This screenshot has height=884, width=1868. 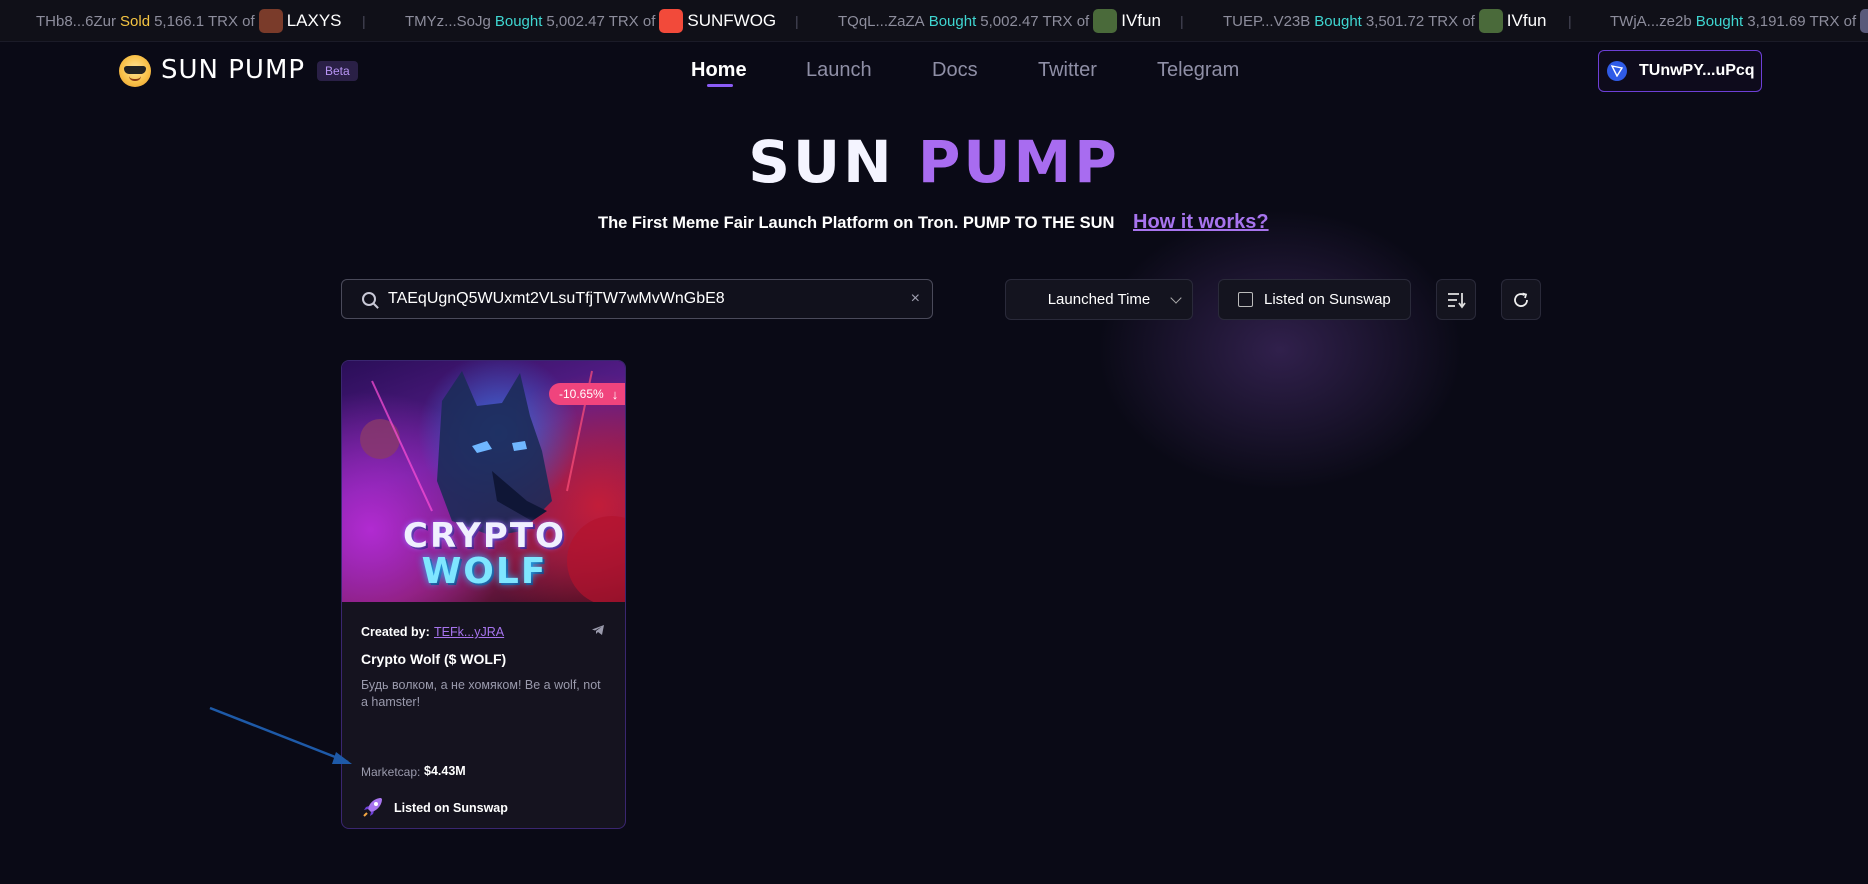 I want to click on ticker-address: TQqL...ZaZA, so click(x=881, y=21).